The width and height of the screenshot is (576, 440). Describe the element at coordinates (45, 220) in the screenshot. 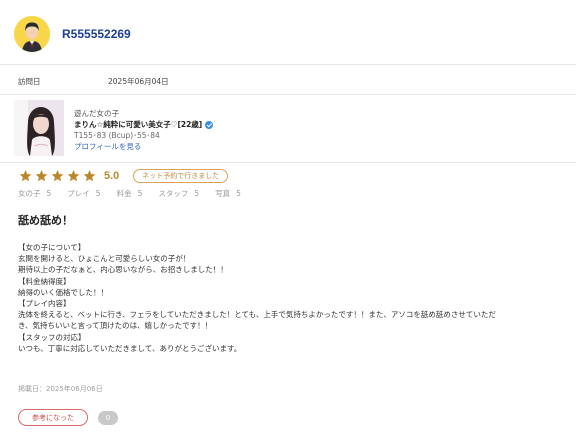

I see `review-title: 舐め舐め！` at that location.